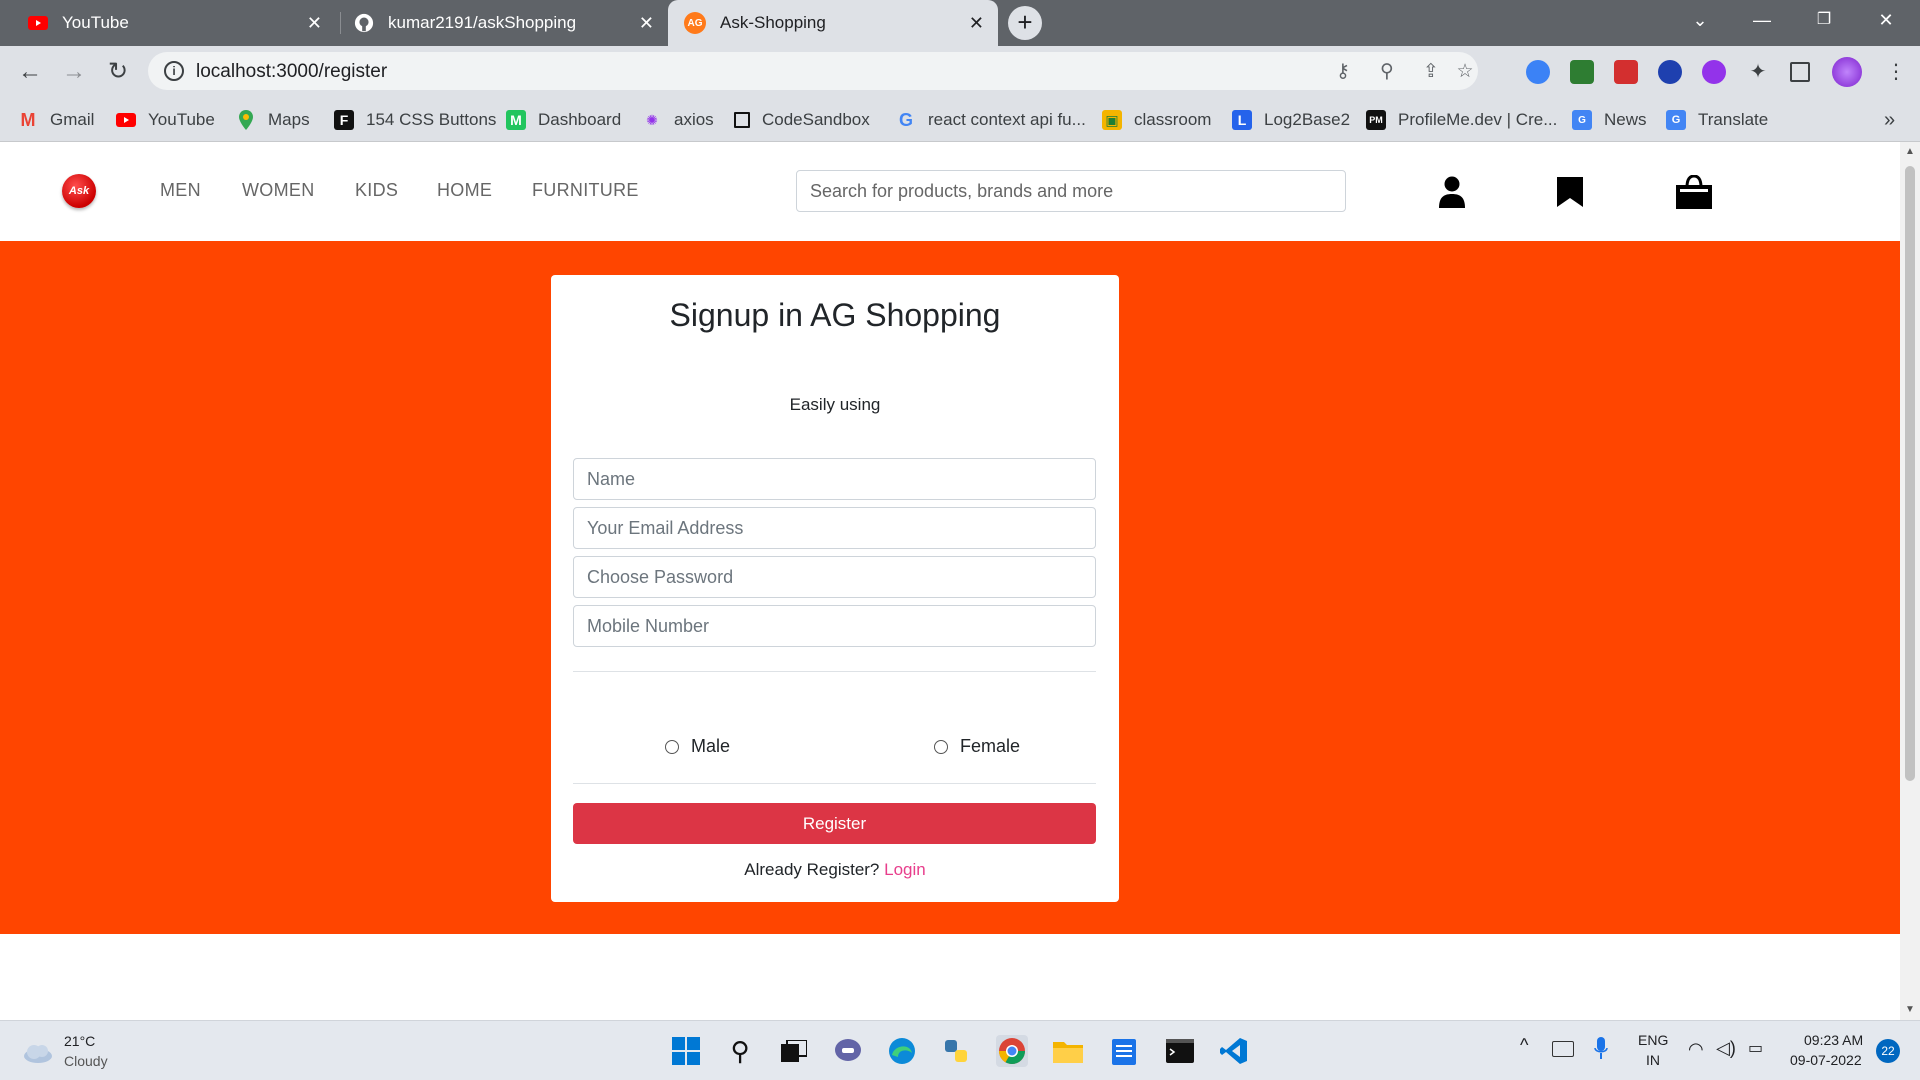  I want to click on scroll-down-icon: ▼, so click(1910, 1010).